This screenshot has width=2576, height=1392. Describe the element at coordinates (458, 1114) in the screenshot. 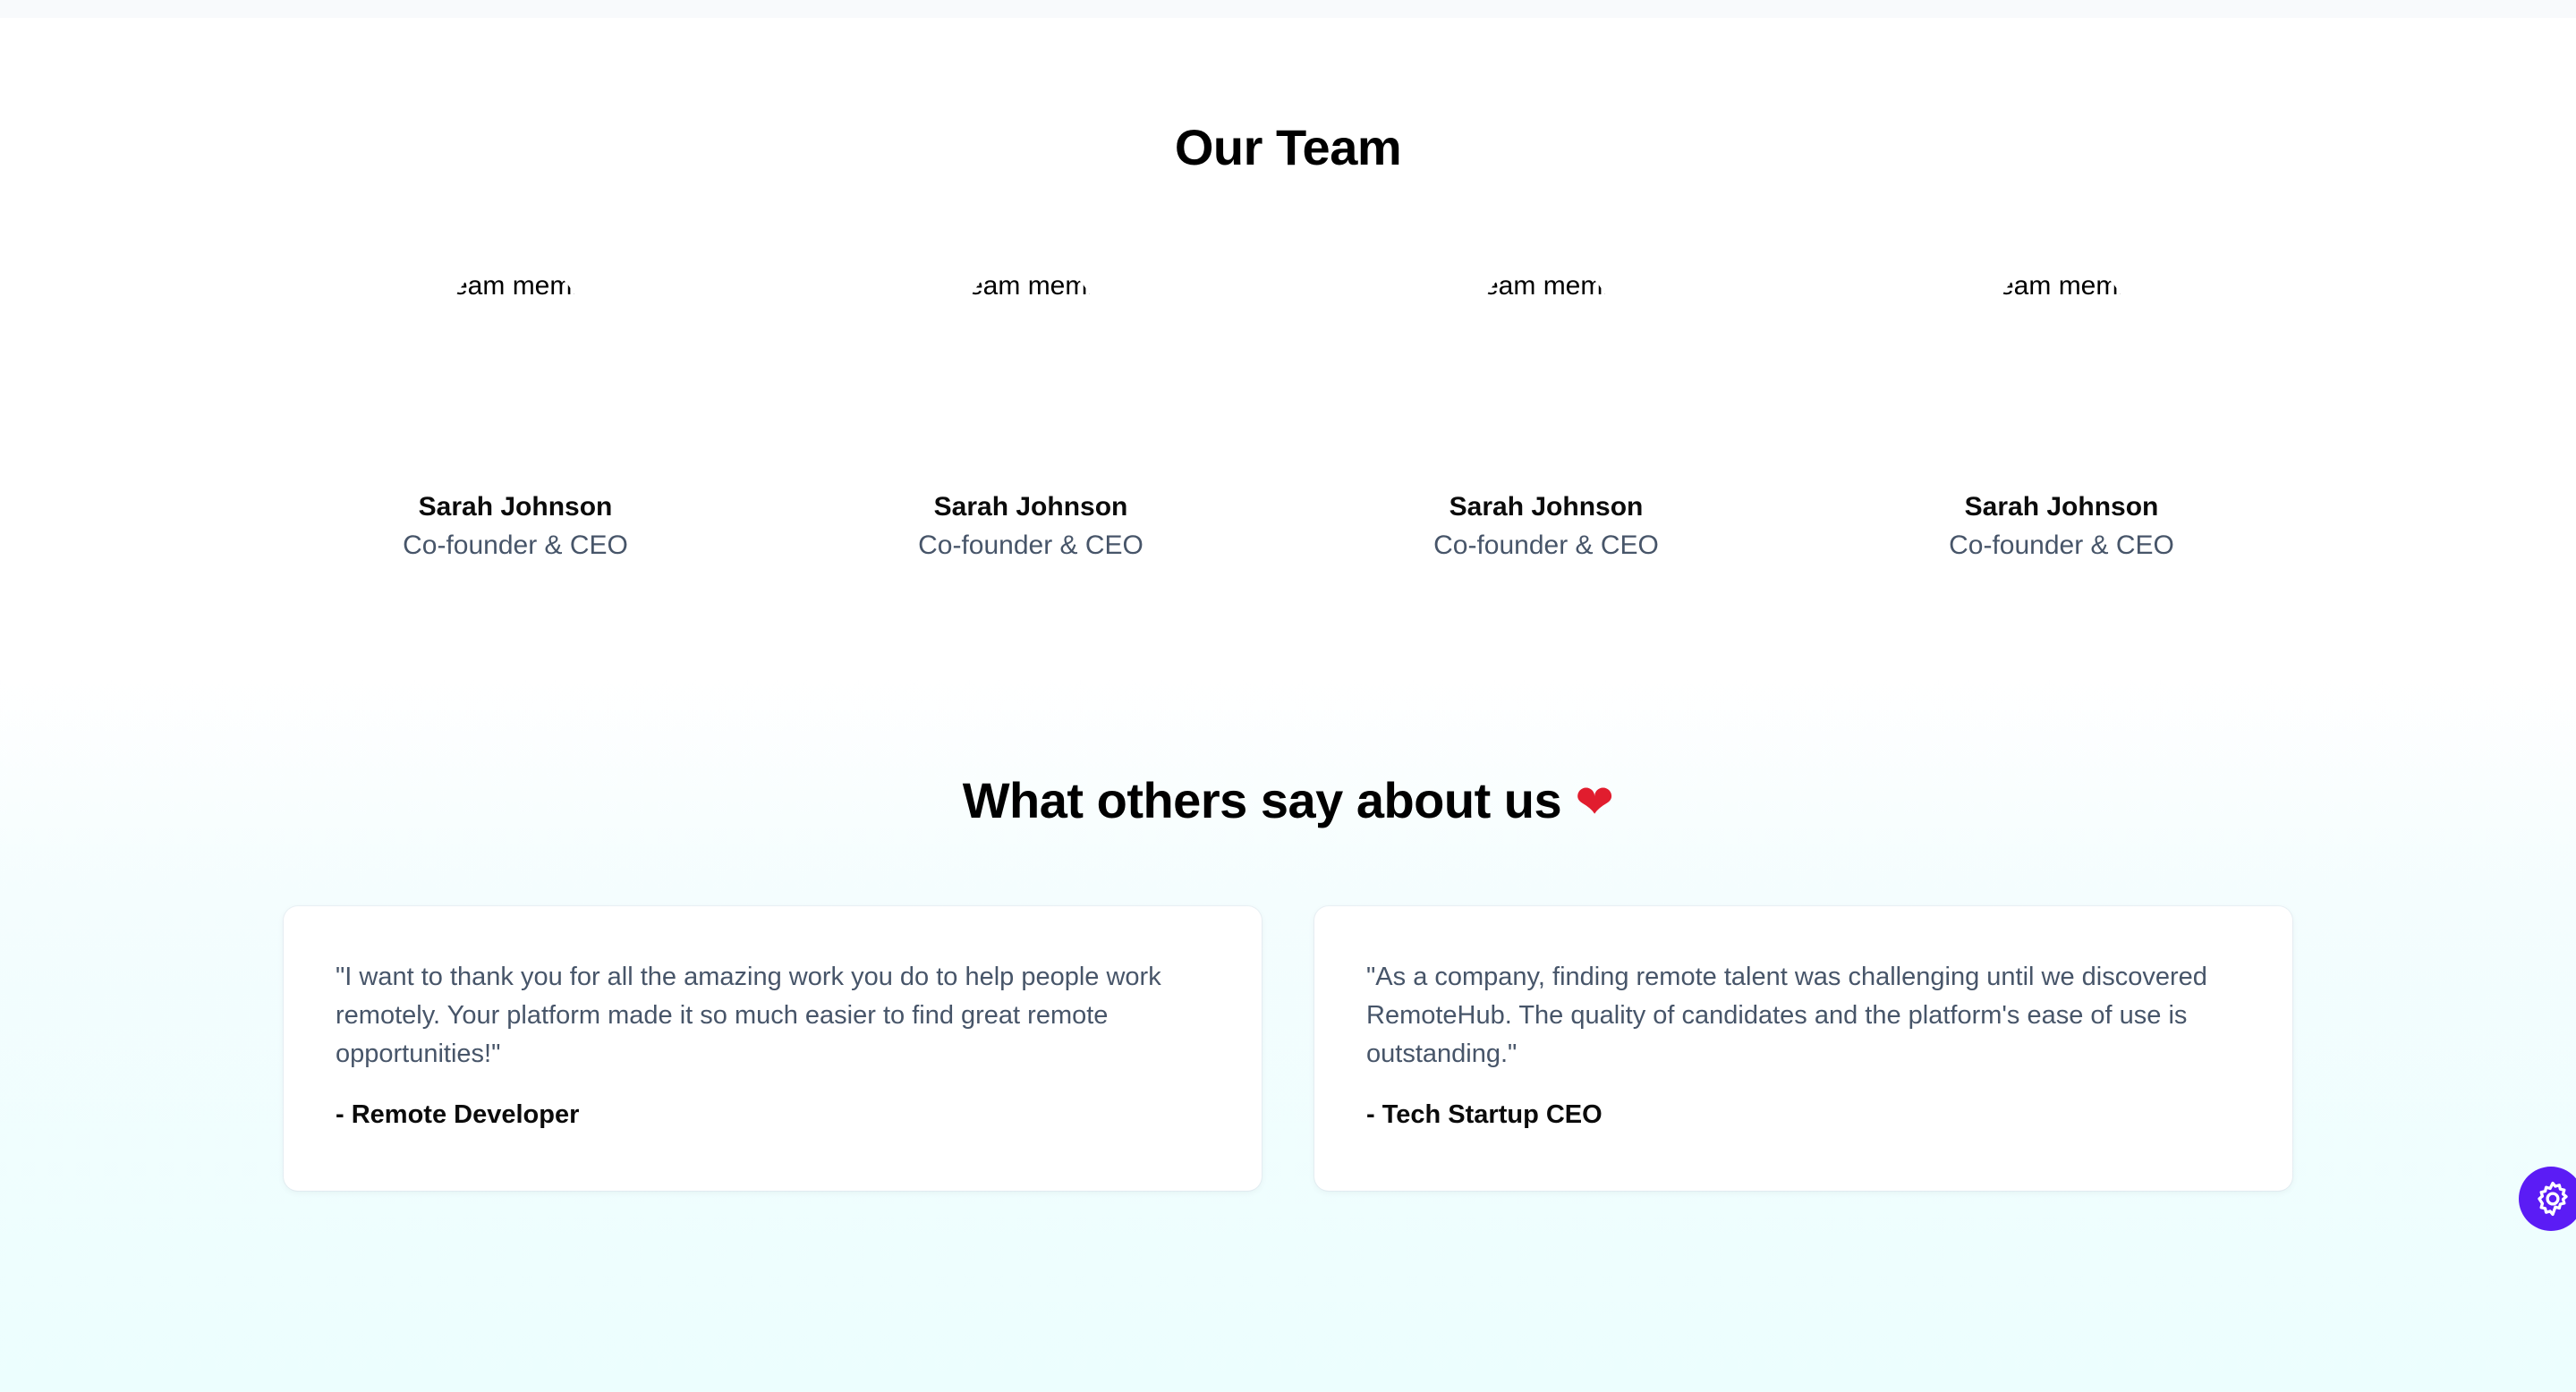

I see `testimonial-author: - Remote Developer` at that location.